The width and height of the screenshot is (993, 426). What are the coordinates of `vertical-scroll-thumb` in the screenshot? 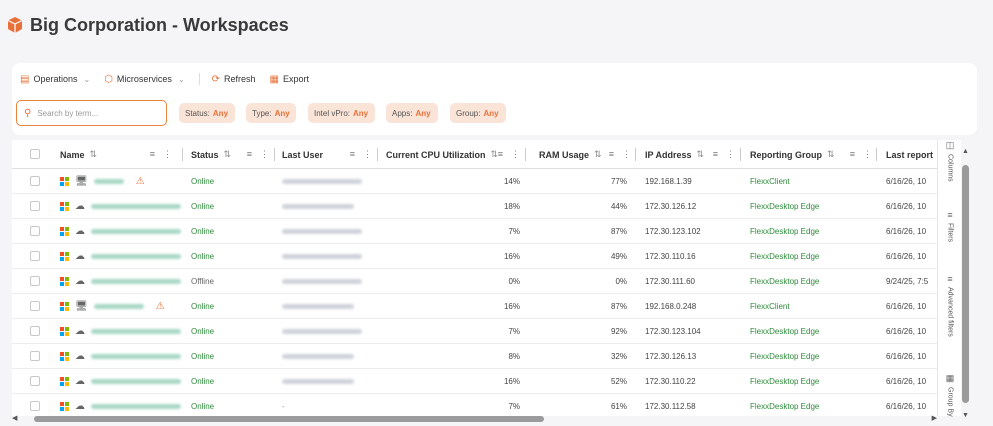 It's located at (965, 284).